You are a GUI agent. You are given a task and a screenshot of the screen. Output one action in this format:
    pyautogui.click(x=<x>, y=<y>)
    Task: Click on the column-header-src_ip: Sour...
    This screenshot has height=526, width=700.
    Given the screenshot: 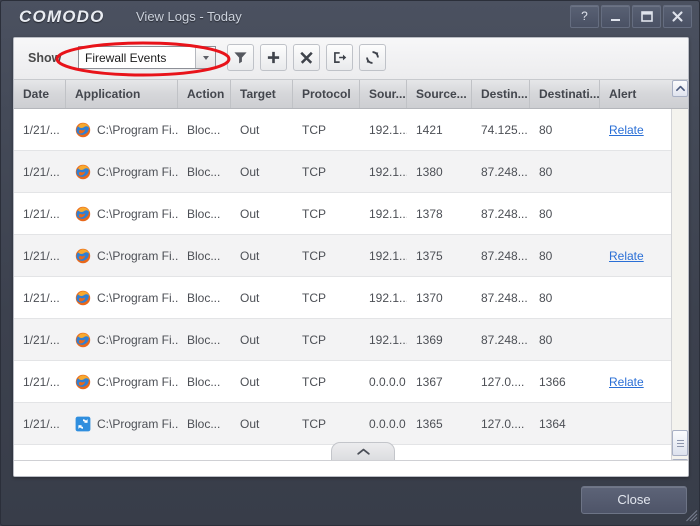 What is the action you would take?
    pyautogui.click(x=383, y=94)
    